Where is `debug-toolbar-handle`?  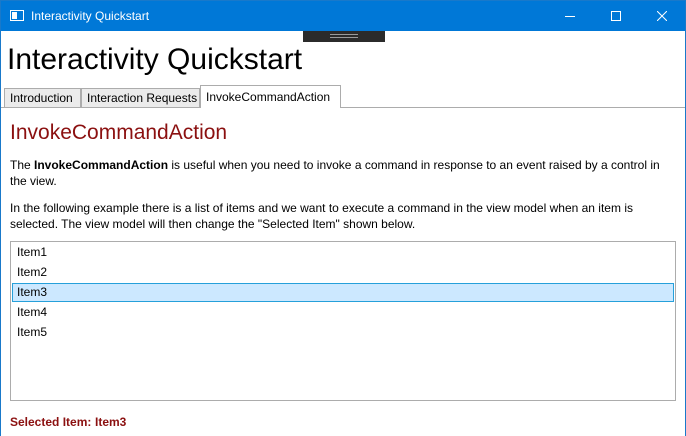
debug-toolbar-handle is located at coordinates (344, 36).